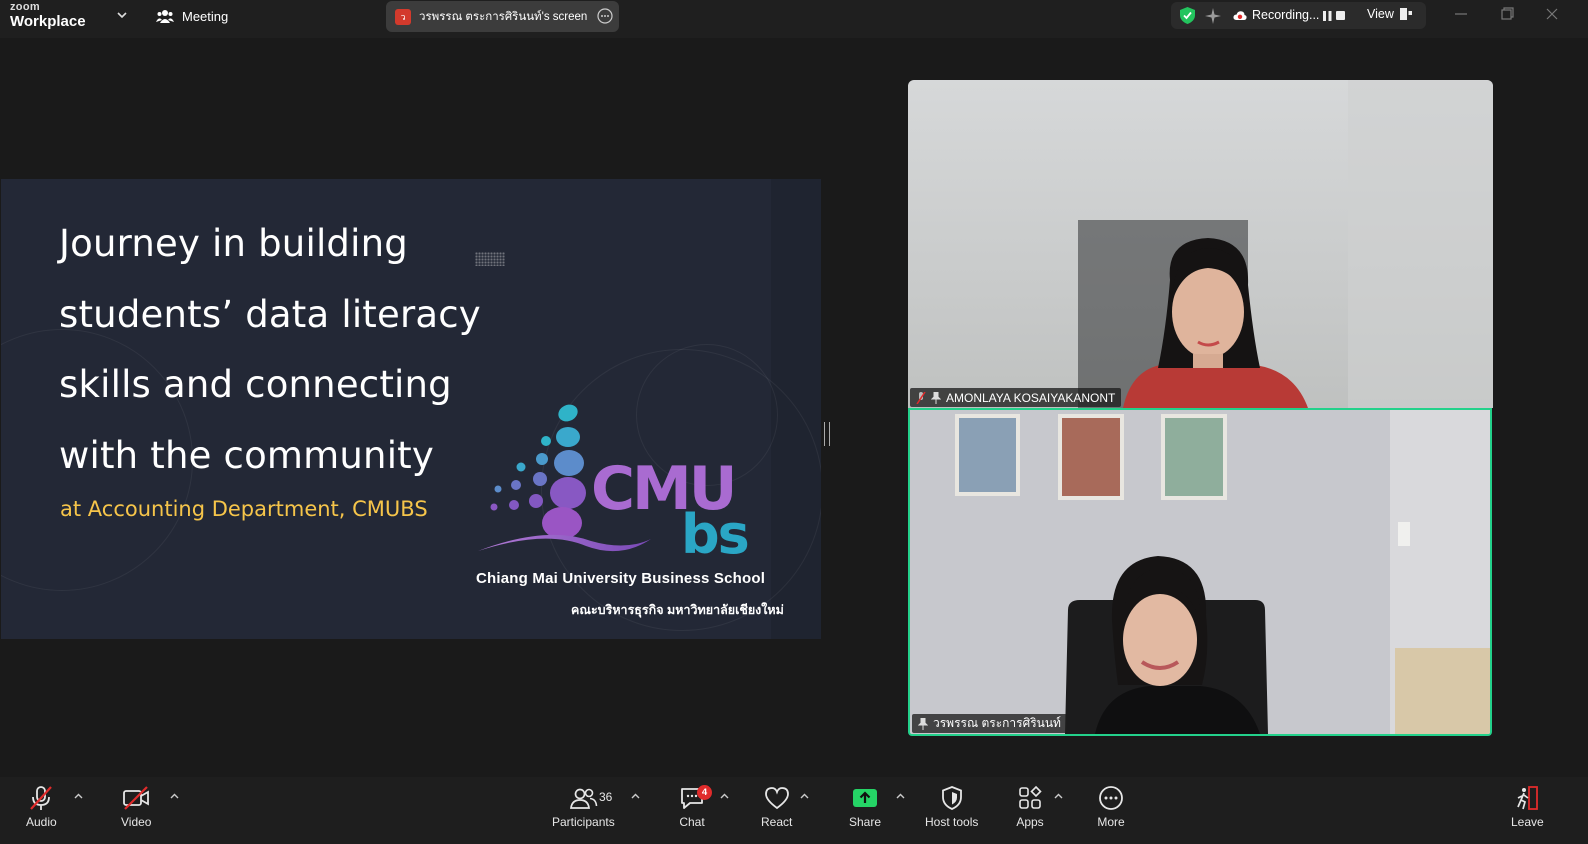 This screenshot has width=1588, height=844. Describe the element at coordinates (78, 796) in the screenshot. I see `audio-options-caret-icon` at that location.